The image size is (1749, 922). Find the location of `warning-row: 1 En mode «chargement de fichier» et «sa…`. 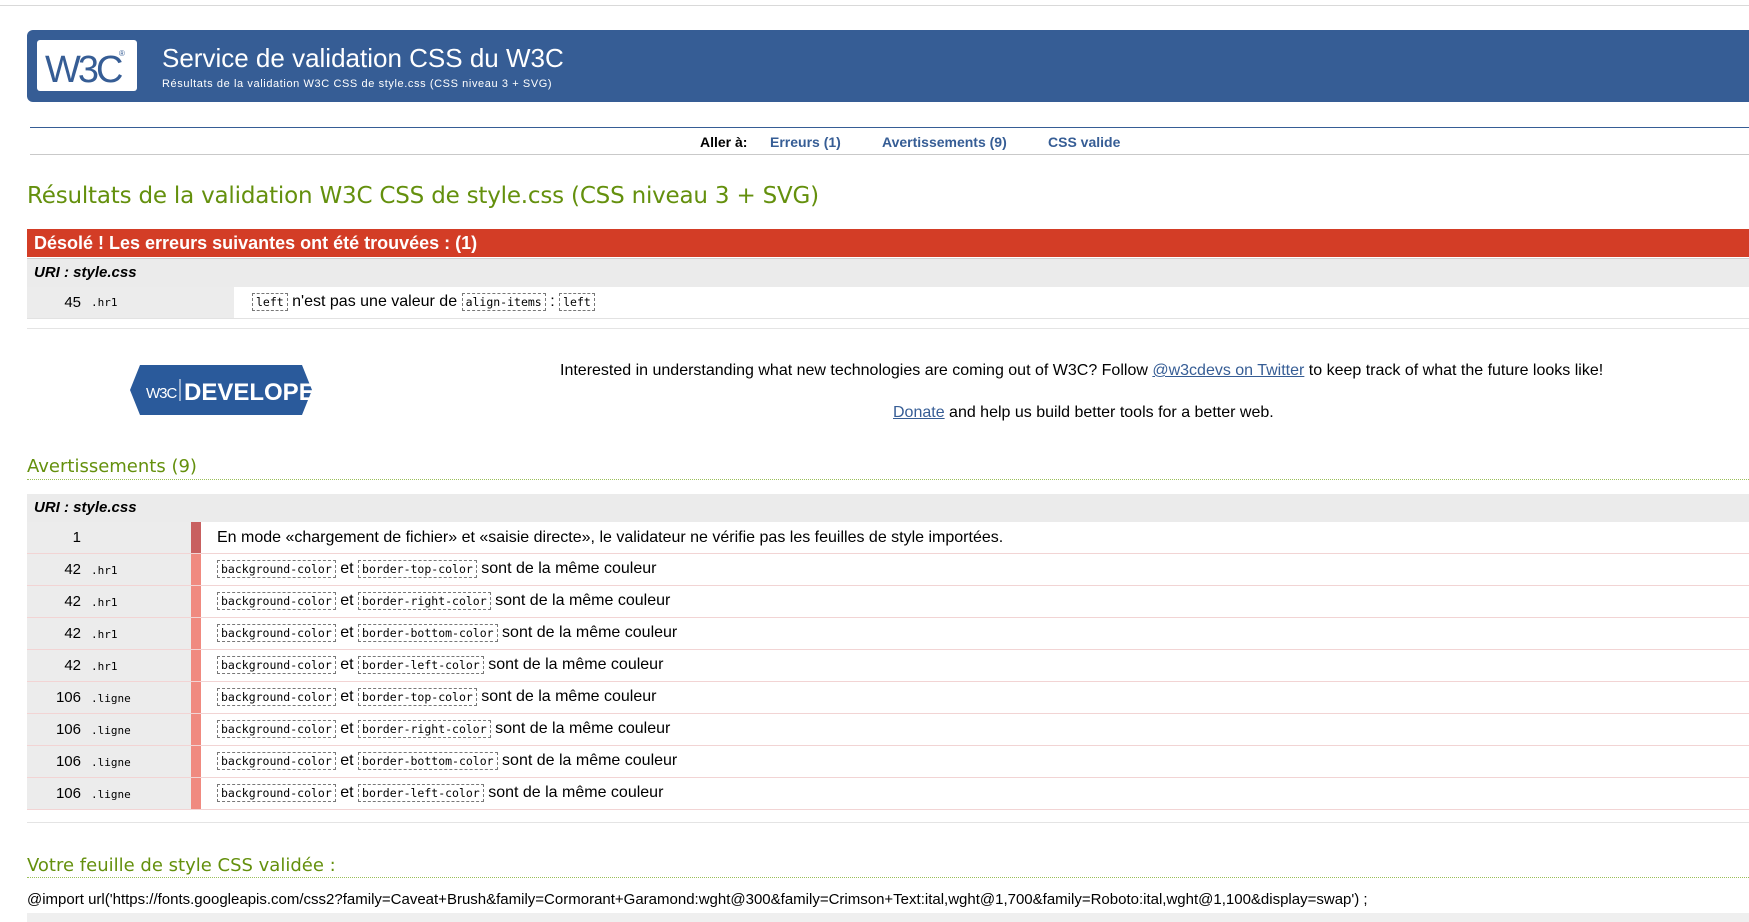

warning-row: 1 En mode «chargement de fichier» et «sa… is located at coordinates (888, 538).